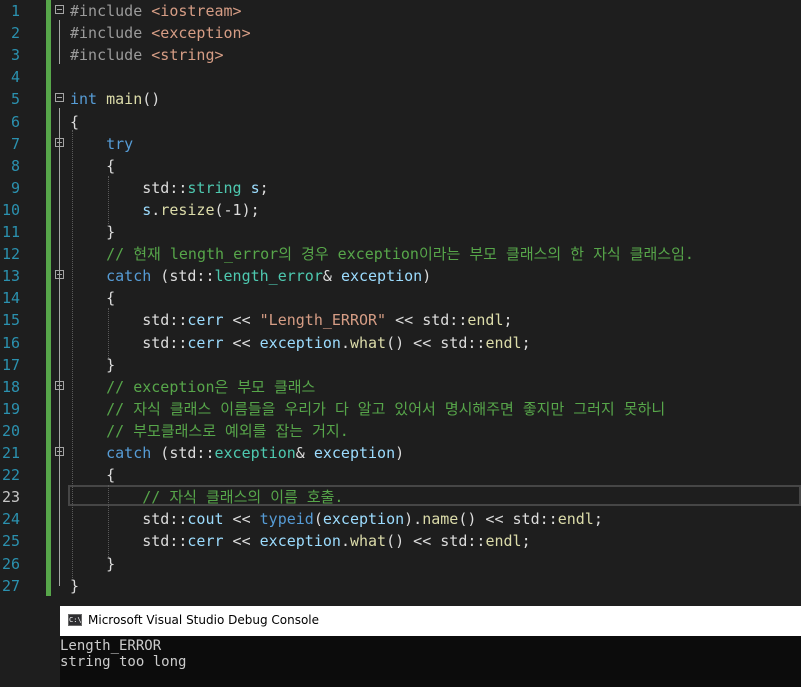 The height and width of the screenshot is (687, 801). Describe the element at coordinates (10, 320) in the screenshot. I see `line-number: 15` at that location.